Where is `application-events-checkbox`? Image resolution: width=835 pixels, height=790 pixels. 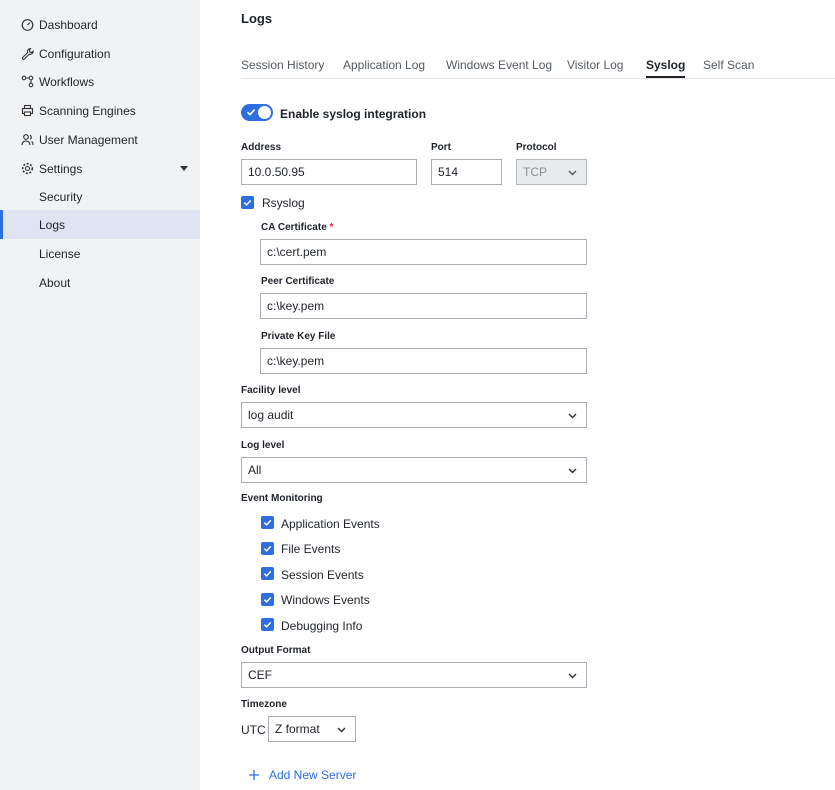 application-events-checkbox is located at coordinates (267, 522).